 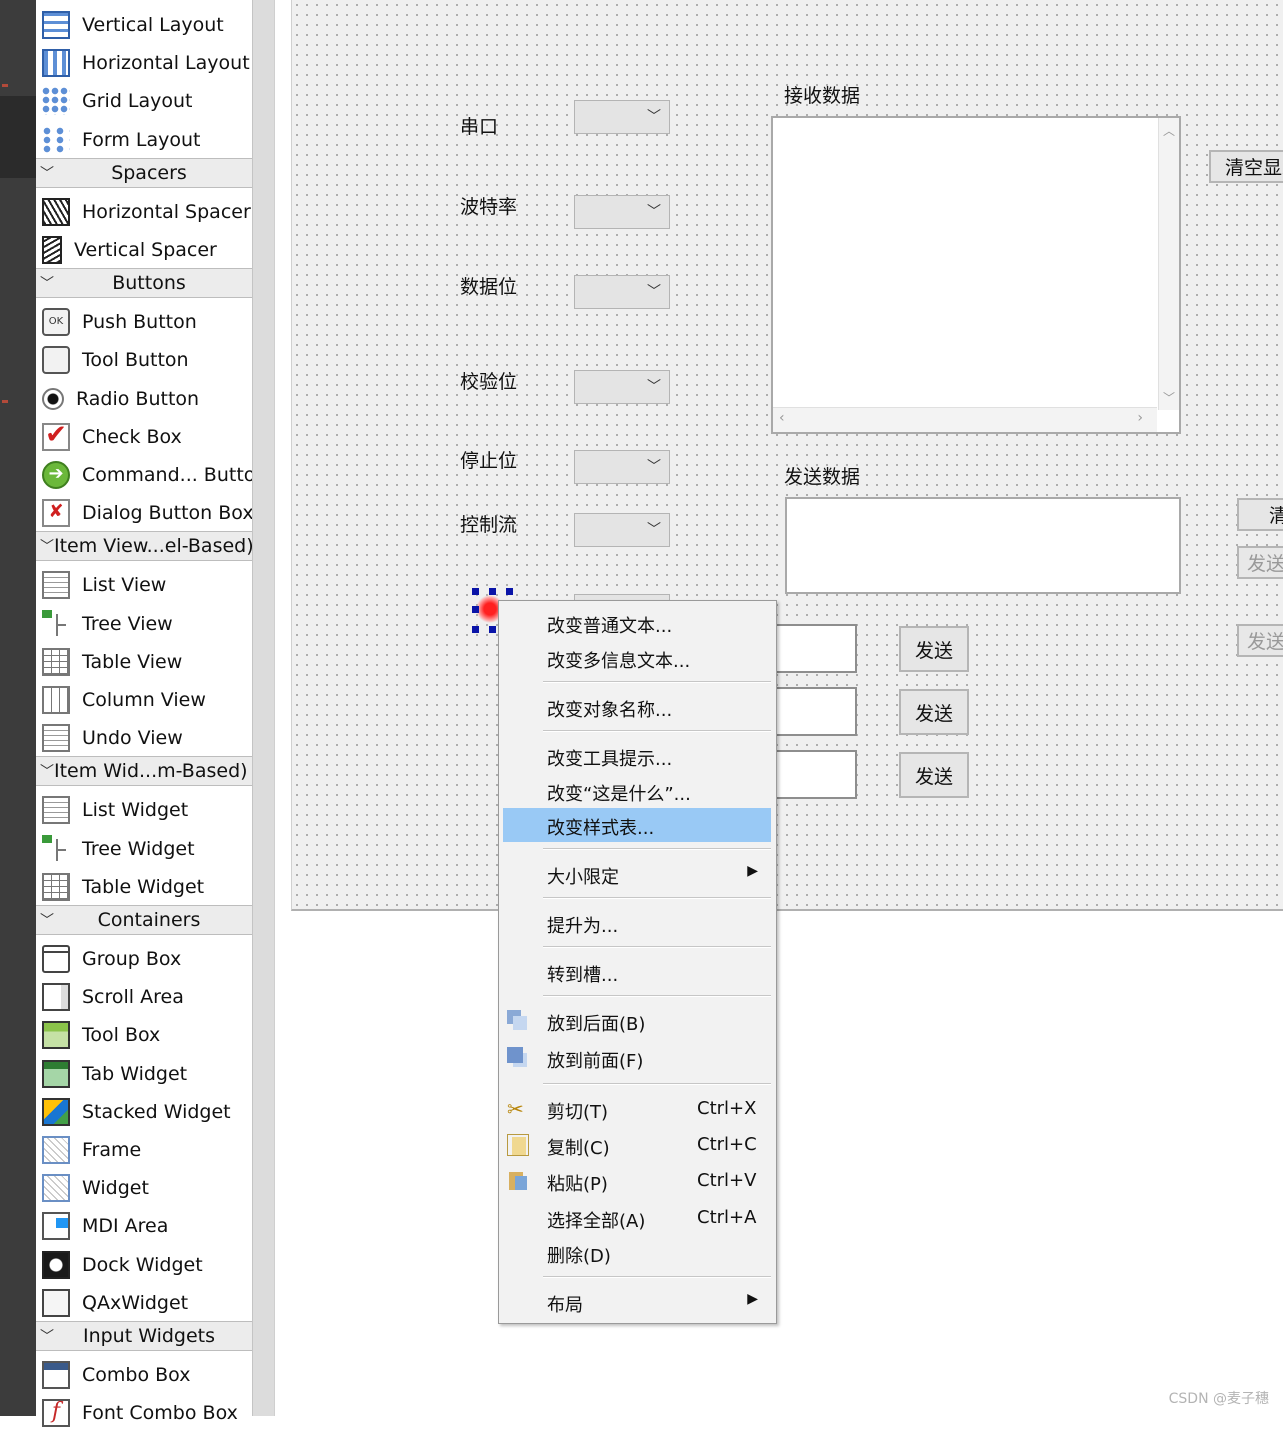 What do you see at coordinates (144, 738) in the screenshot?
I see `widget-box-item: Undo View` at bounding box center [144, 738].